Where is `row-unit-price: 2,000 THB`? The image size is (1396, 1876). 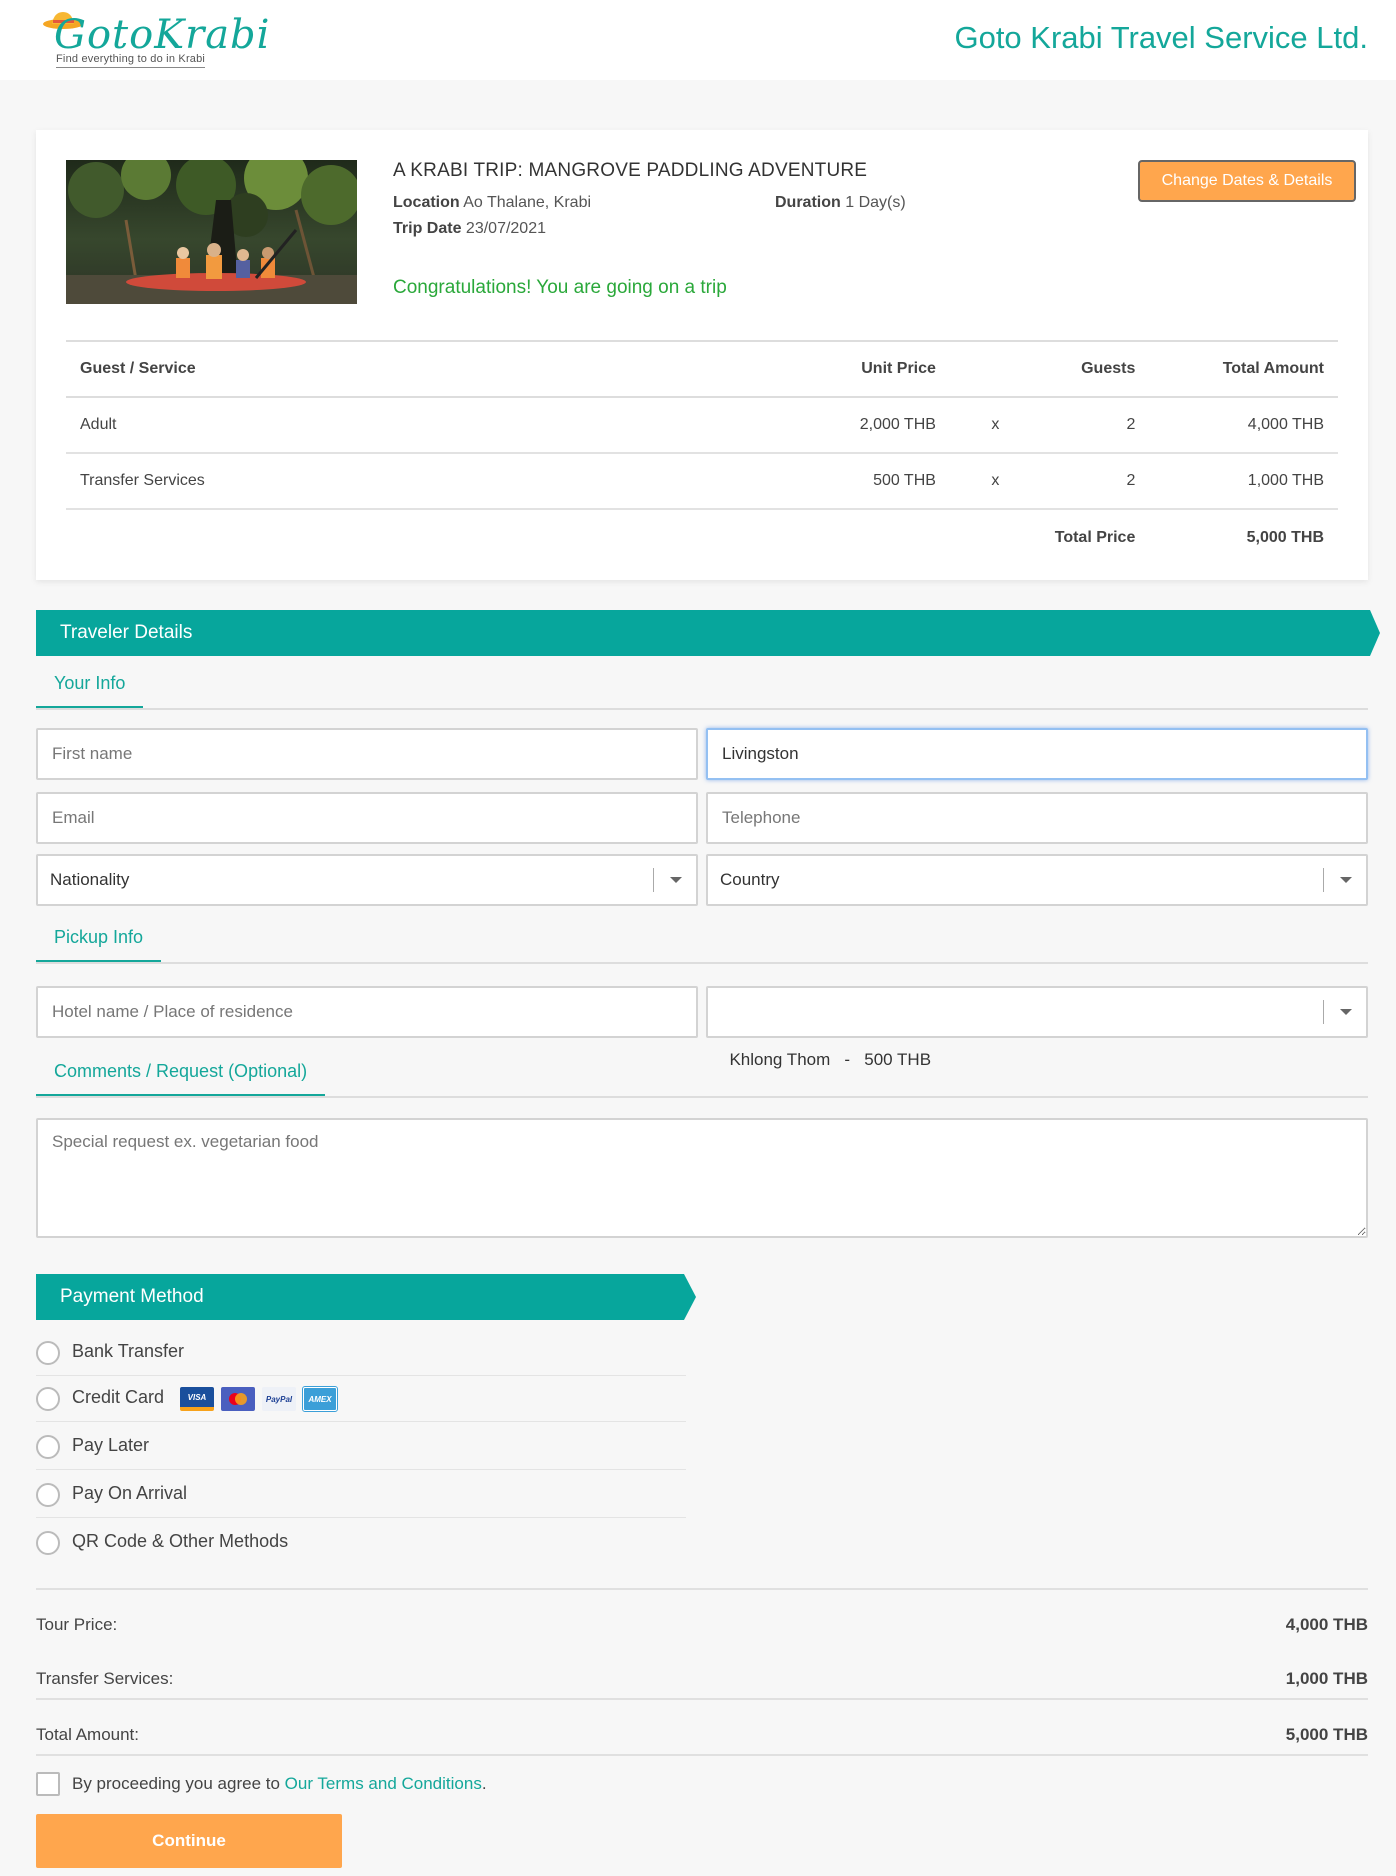
row-unit-price: 2,000 THB is located at coordinates (808, 425).